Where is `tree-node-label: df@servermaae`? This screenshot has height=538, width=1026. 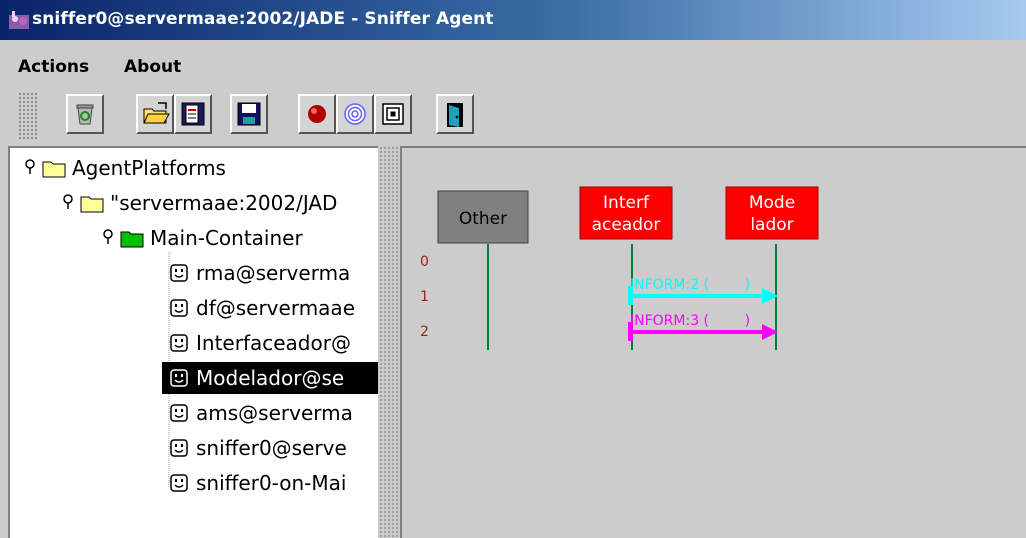 tree-node-label: df@servermaae is located at coordinates (275, 308).